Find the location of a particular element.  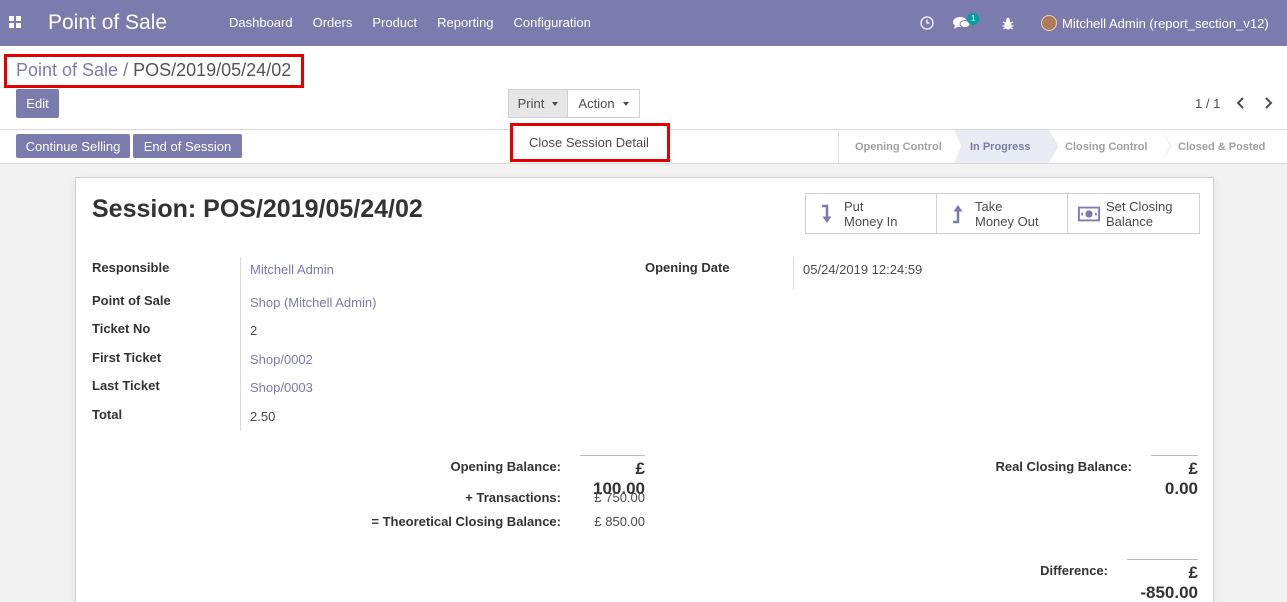

menu-reporting: Reporting is located at coordinates (465, 22).